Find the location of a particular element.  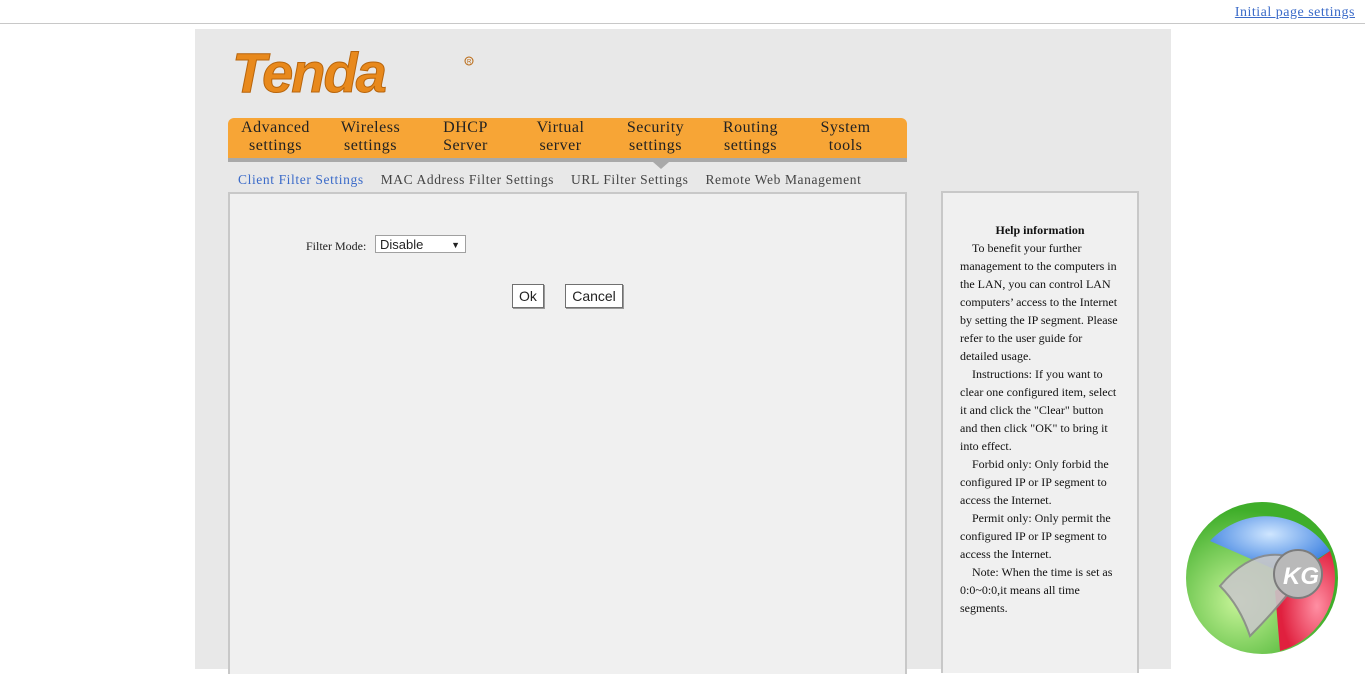

tab-routing-settings: Routing settings is located at coordinates (750, 138).